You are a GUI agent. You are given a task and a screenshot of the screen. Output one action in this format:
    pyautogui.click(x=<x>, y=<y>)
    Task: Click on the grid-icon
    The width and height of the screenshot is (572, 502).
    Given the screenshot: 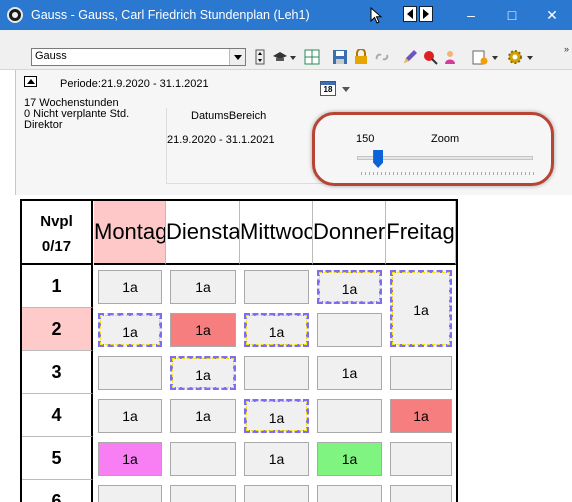 What is the action you would take?
    pyautogui.click(x=312, y=57)
    